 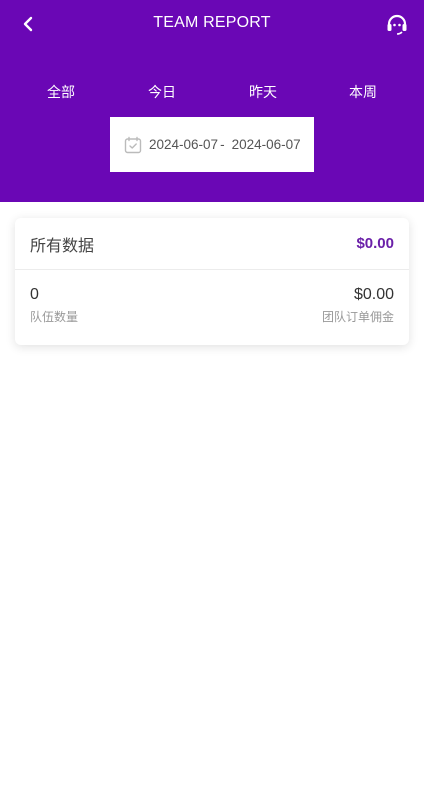 I want to click on commission-value: $0.00, so click(x=373, y=294).